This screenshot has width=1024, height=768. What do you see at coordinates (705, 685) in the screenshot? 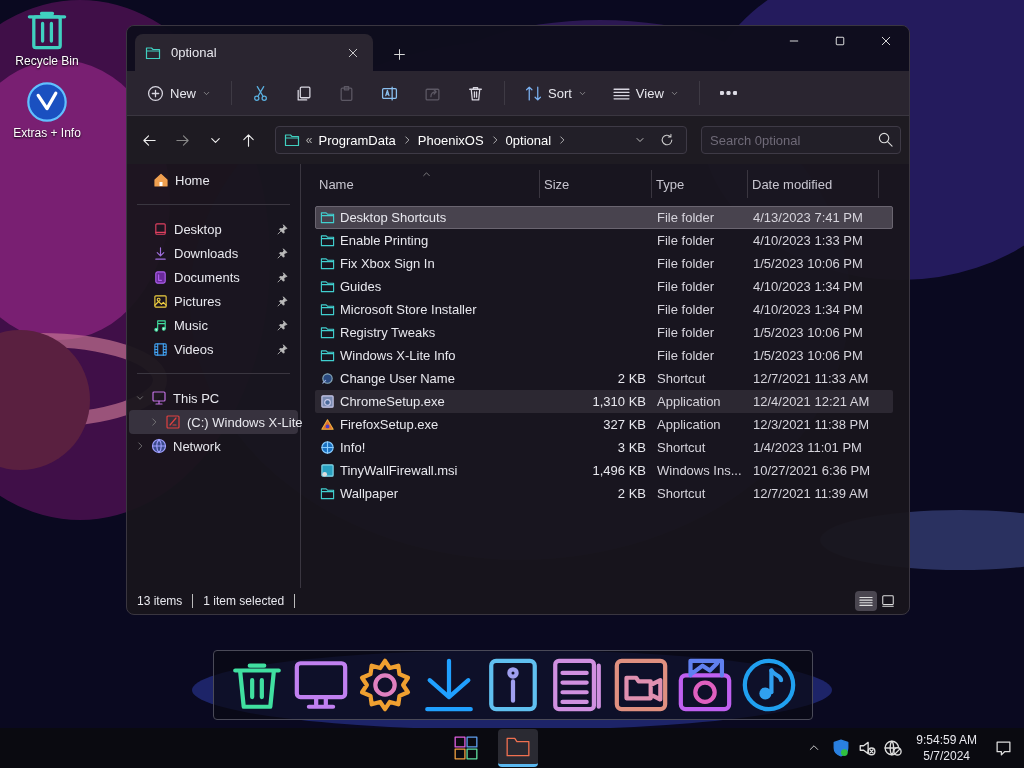
I see `camera-icon` at bounding box center [705, 685].